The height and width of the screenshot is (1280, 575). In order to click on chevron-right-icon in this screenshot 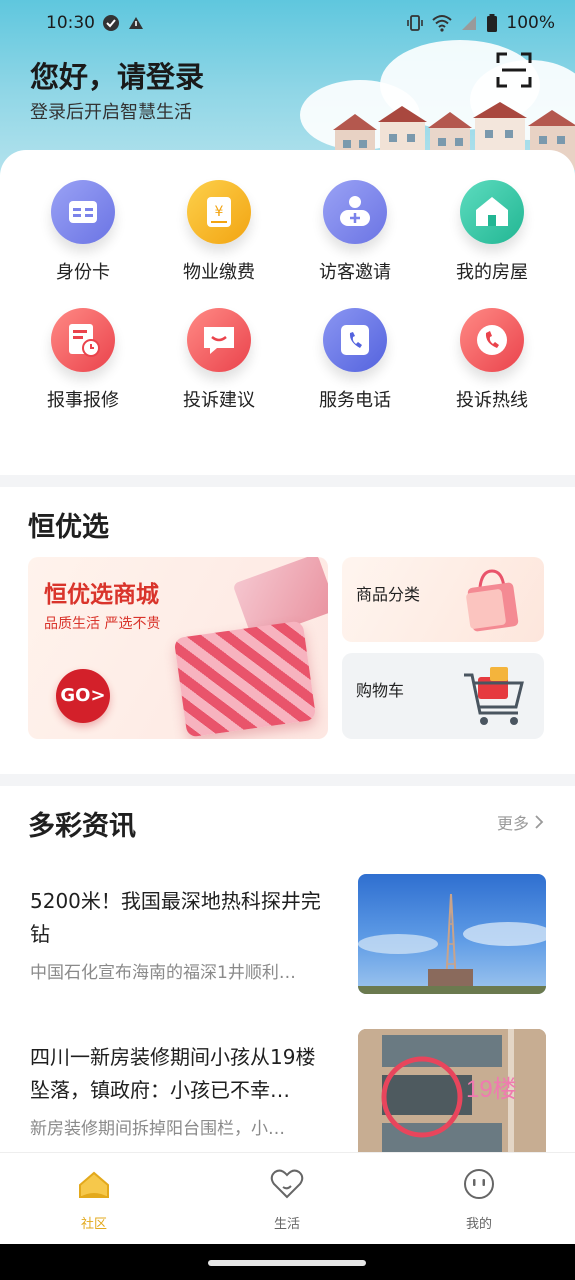, I will do `click(539, 822)`.